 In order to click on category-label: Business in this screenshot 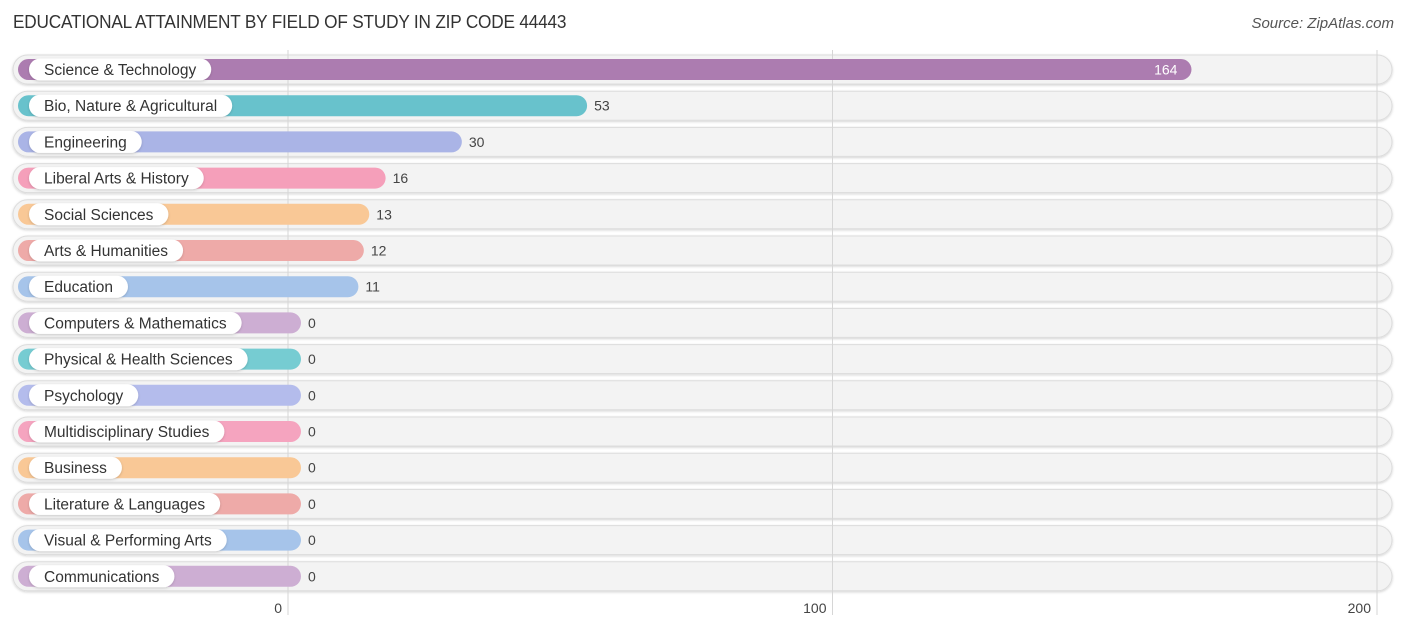, I will do `click(75, 468)`.